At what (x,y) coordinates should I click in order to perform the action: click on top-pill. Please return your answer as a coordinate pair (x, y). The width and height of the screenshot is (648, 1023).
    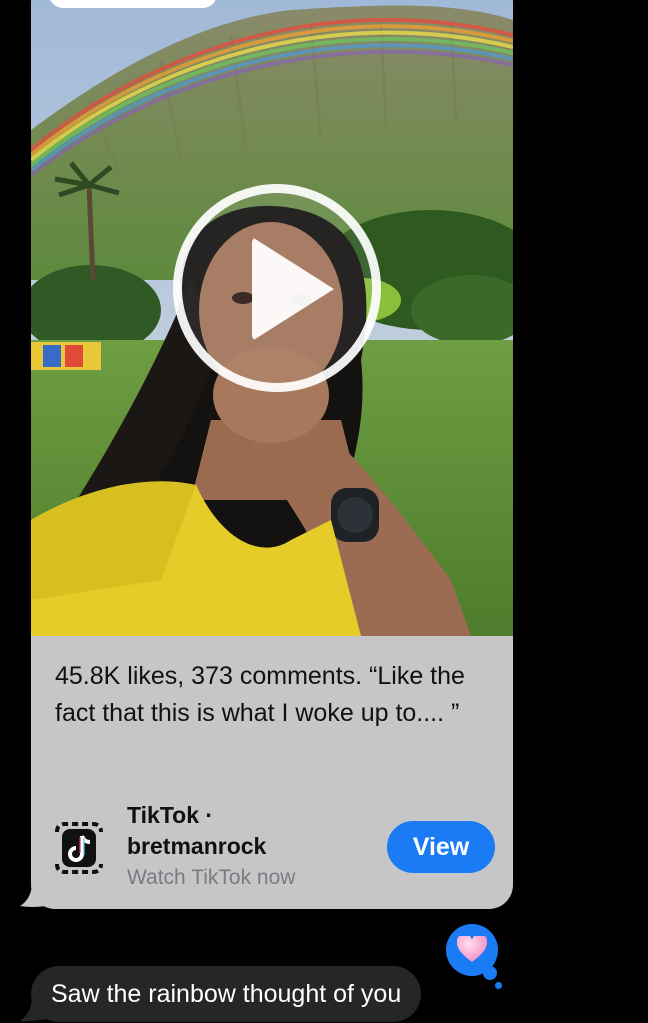
    Looking at the image, I should click on (133, 4).